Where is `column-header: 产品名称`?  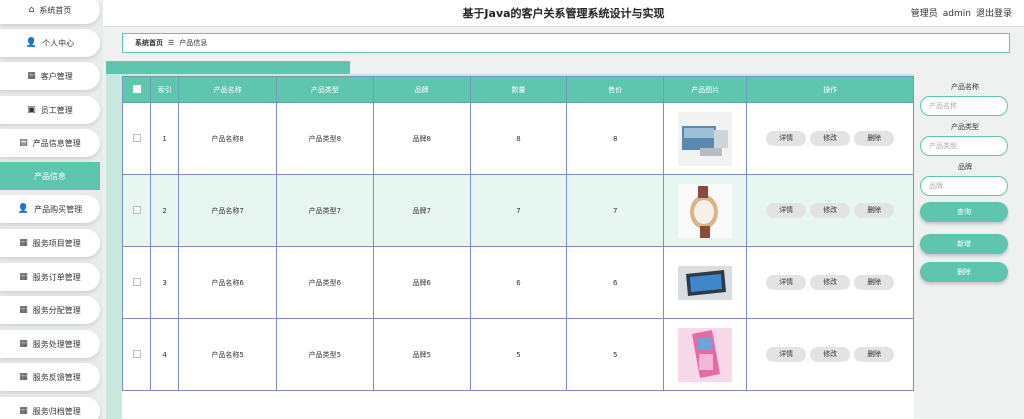
column-header: 产品名称 is located at coordinates (228, 89).